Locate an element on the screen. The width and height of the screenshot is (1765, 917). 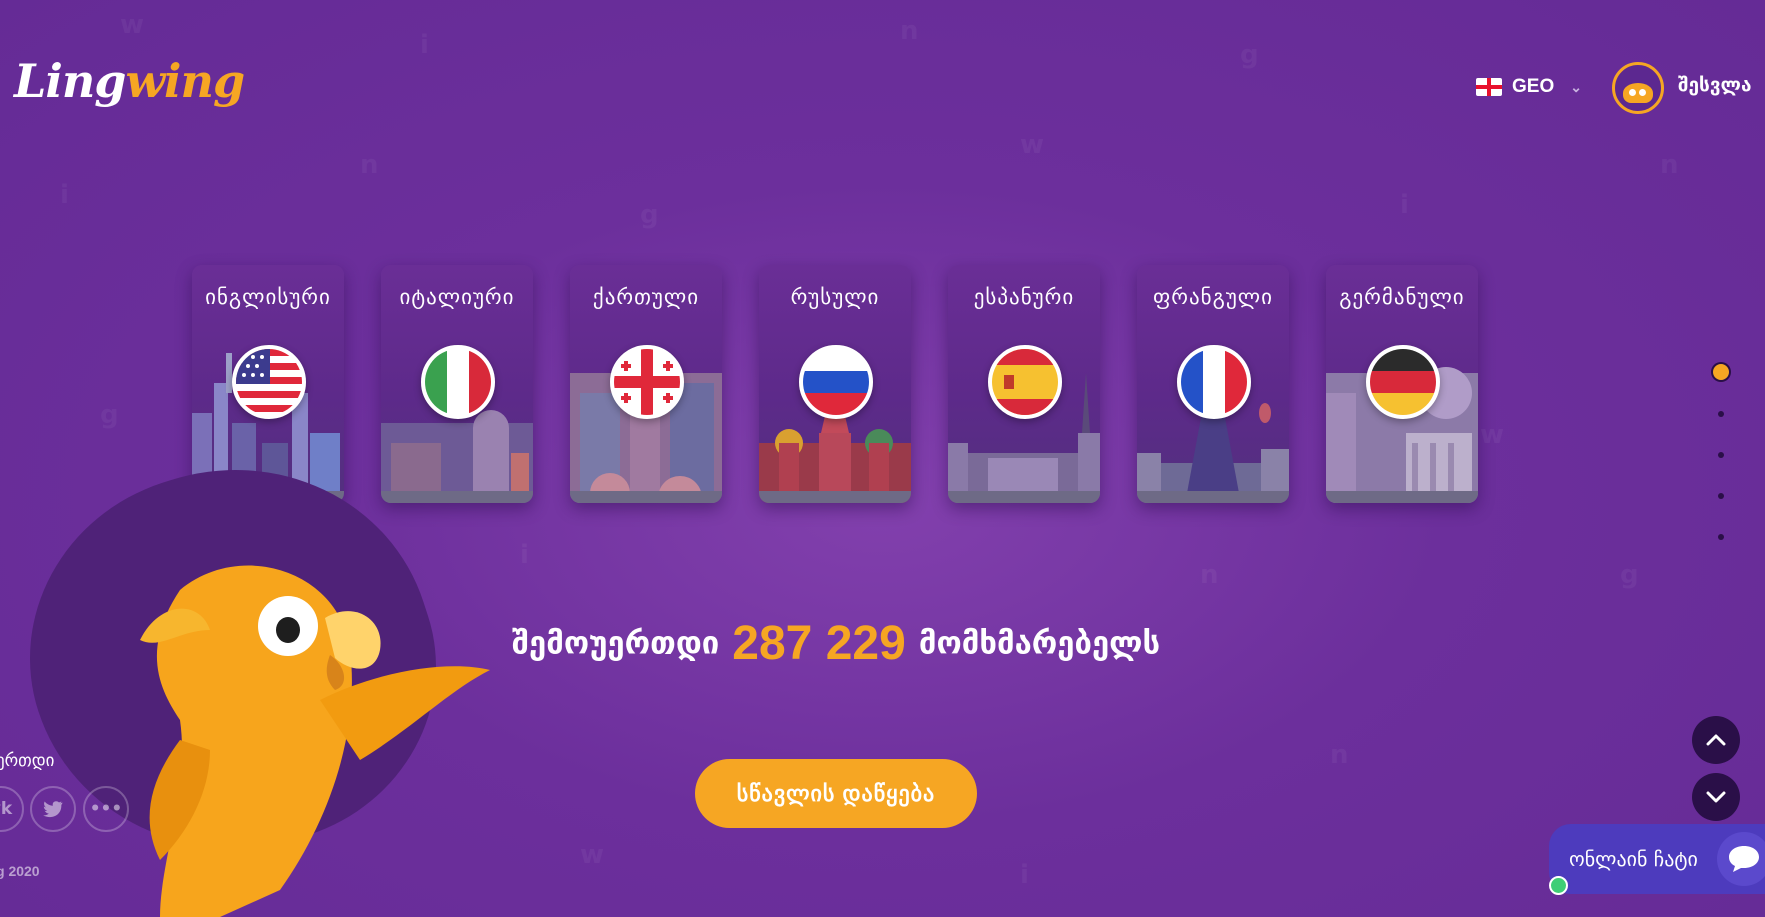
parrot-avatar-icon is located at coordinates (1638, 93).